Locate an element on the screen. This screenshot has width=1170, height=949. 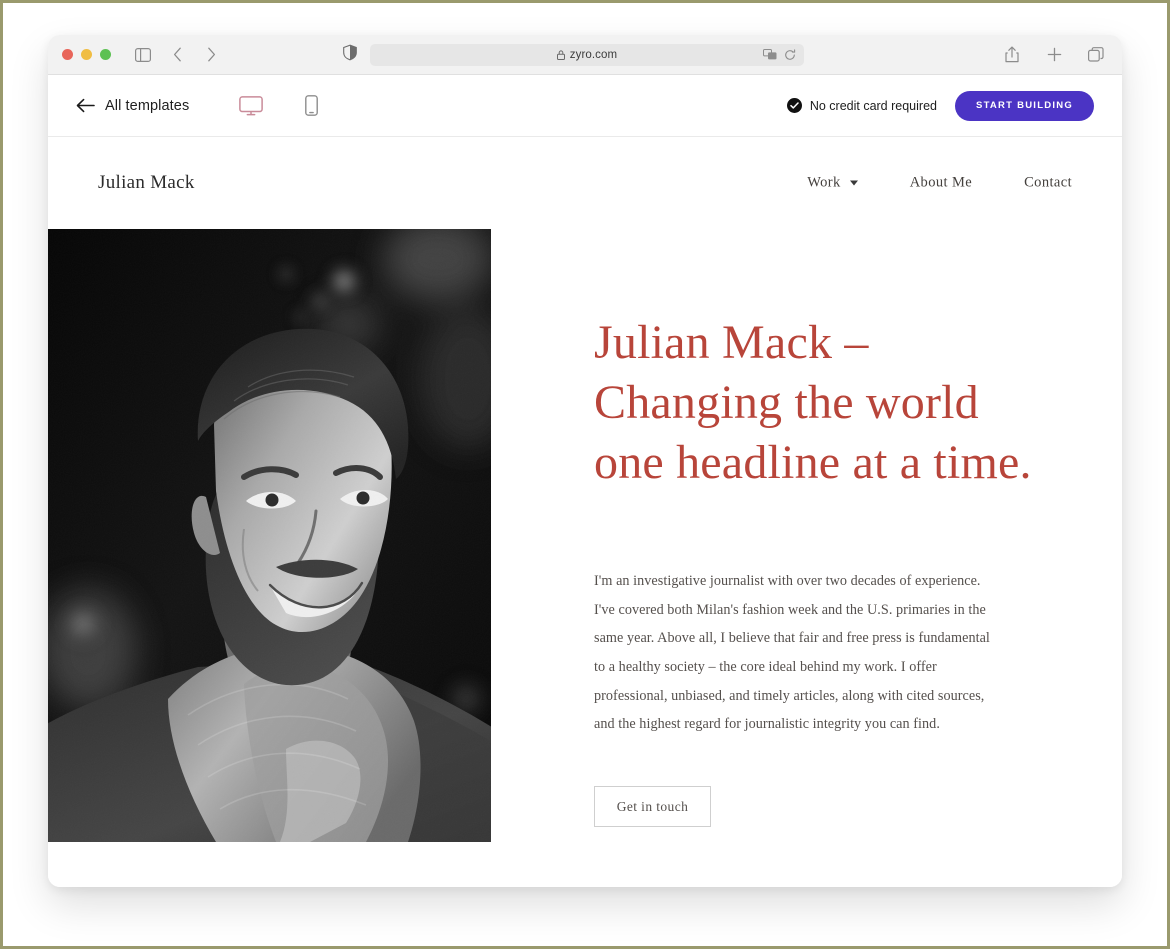
browser-nav-controls is located at coordinates (177, 55).